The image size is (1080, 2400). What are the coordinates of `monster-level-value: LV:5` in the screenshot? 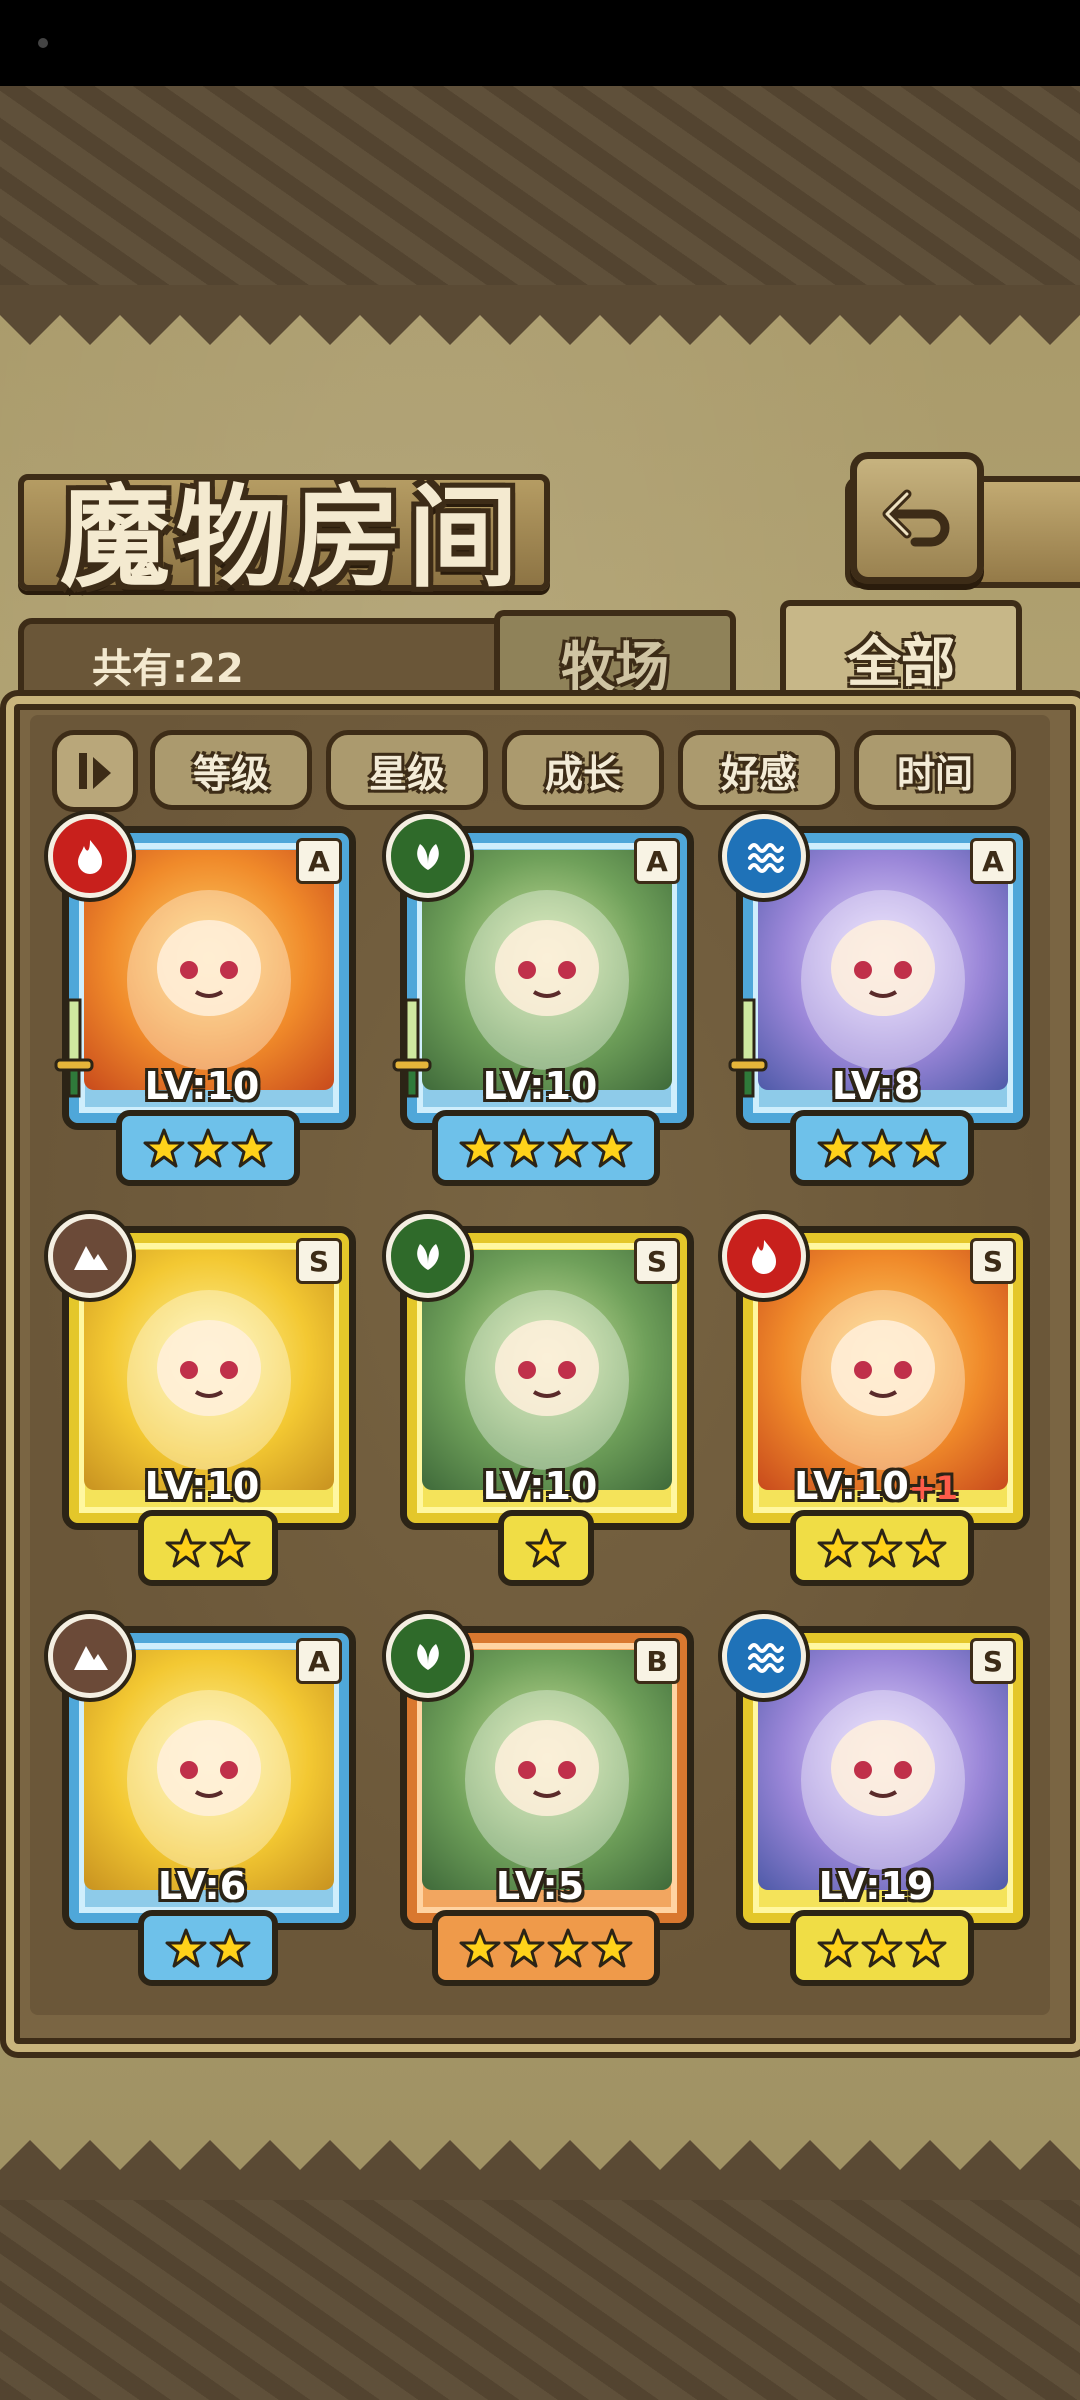 It's located at (540, 1886).